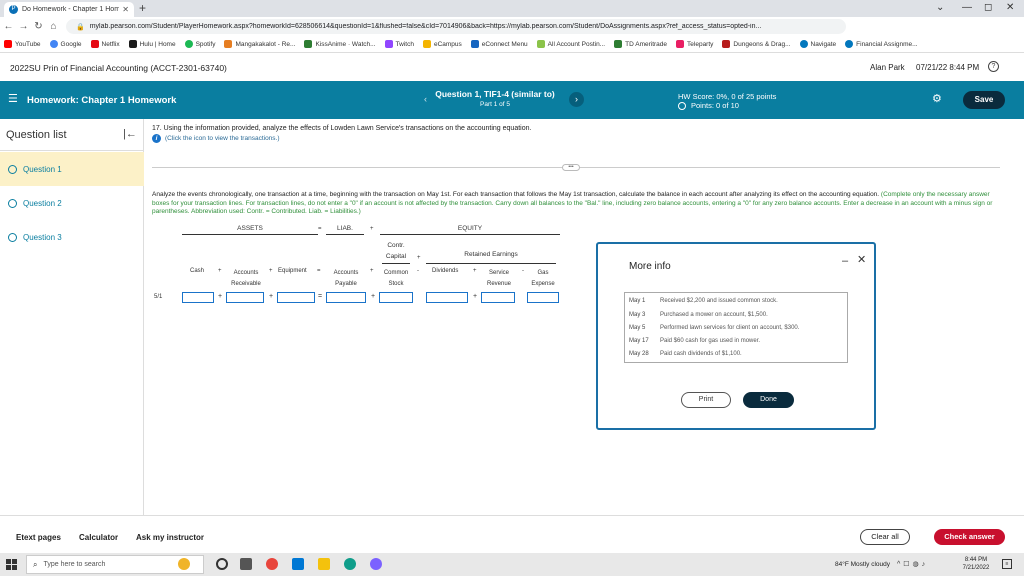 The height and width of the screenshot is (576, 1024). Describe the element at coordinates (98, 537) in the screenshot. I see `calculator-link: Calculator` at that location.